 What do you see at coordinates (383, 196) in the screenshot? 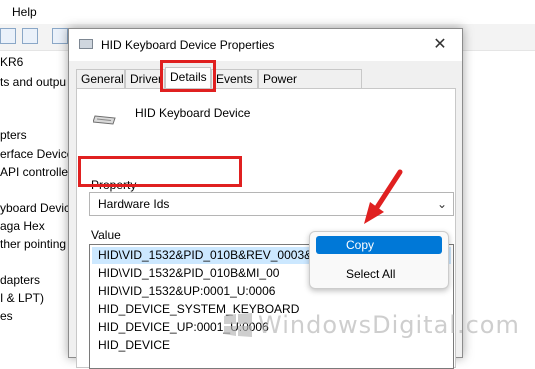
I see `red-arrow-icon` at bounding box center [383, 196].